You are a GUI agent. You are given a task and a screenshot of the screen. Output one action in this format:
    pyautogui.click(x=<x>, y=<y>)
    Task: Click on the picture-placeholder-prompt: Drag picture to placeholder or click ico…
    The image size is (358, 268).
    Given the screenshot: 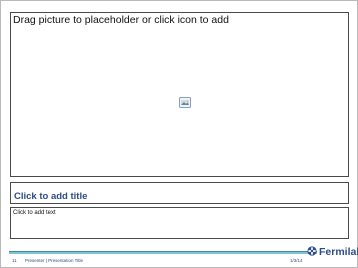 What is the action you would take?
    pyautogui.click(x=121, y=20)
    